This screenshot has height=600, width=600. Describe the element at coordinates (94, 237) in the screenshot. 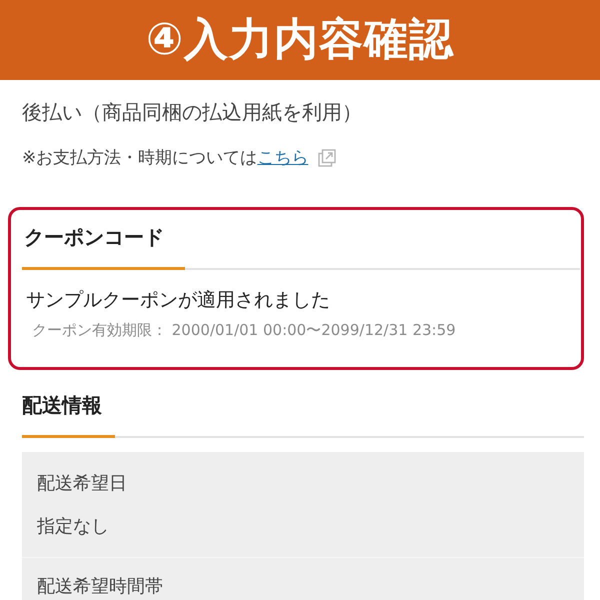

I see `section-heading: クーポンコード` at that location.